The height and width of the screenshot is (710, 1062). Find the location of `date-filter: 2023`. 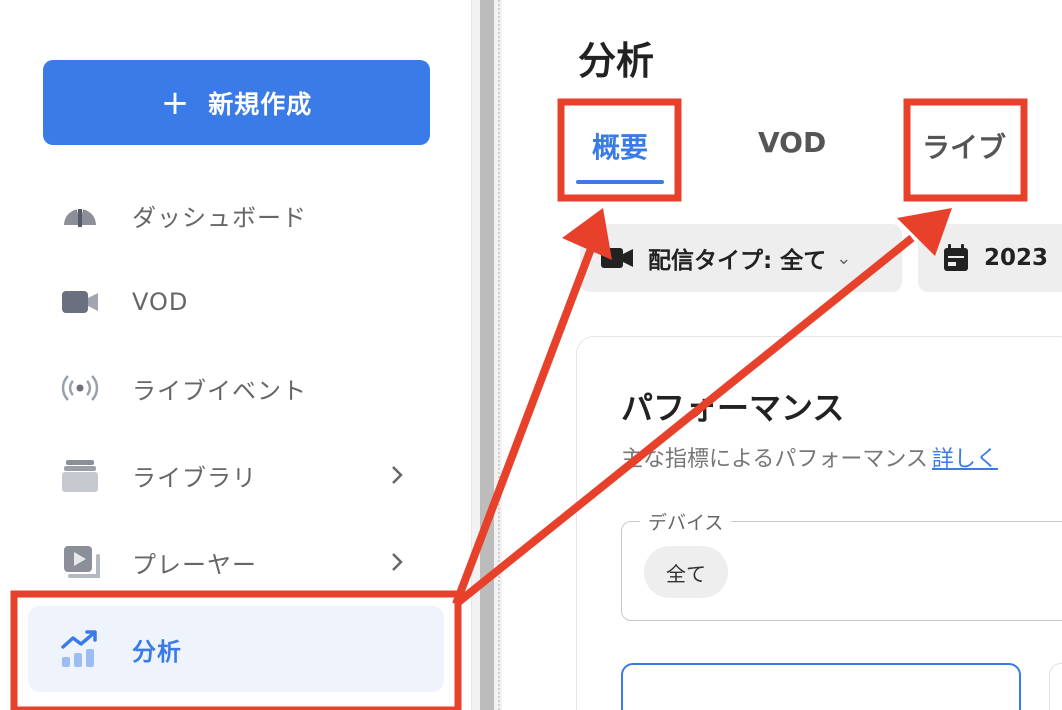

date-filter: 2023 is located at coordinates (990, 258).